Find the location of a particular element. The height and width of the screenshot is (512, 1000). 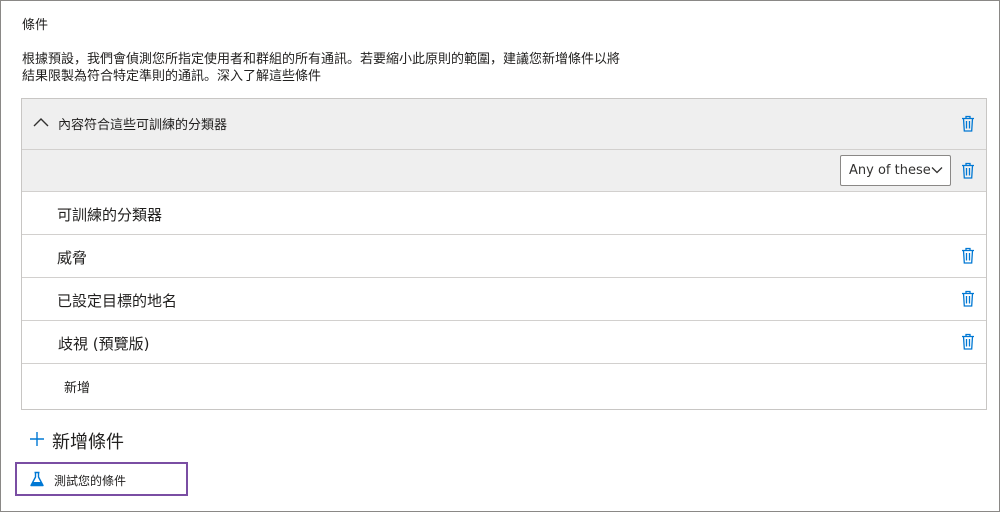

classifier-label: 可訓練的分類器 is located at coordinates (110, 215).